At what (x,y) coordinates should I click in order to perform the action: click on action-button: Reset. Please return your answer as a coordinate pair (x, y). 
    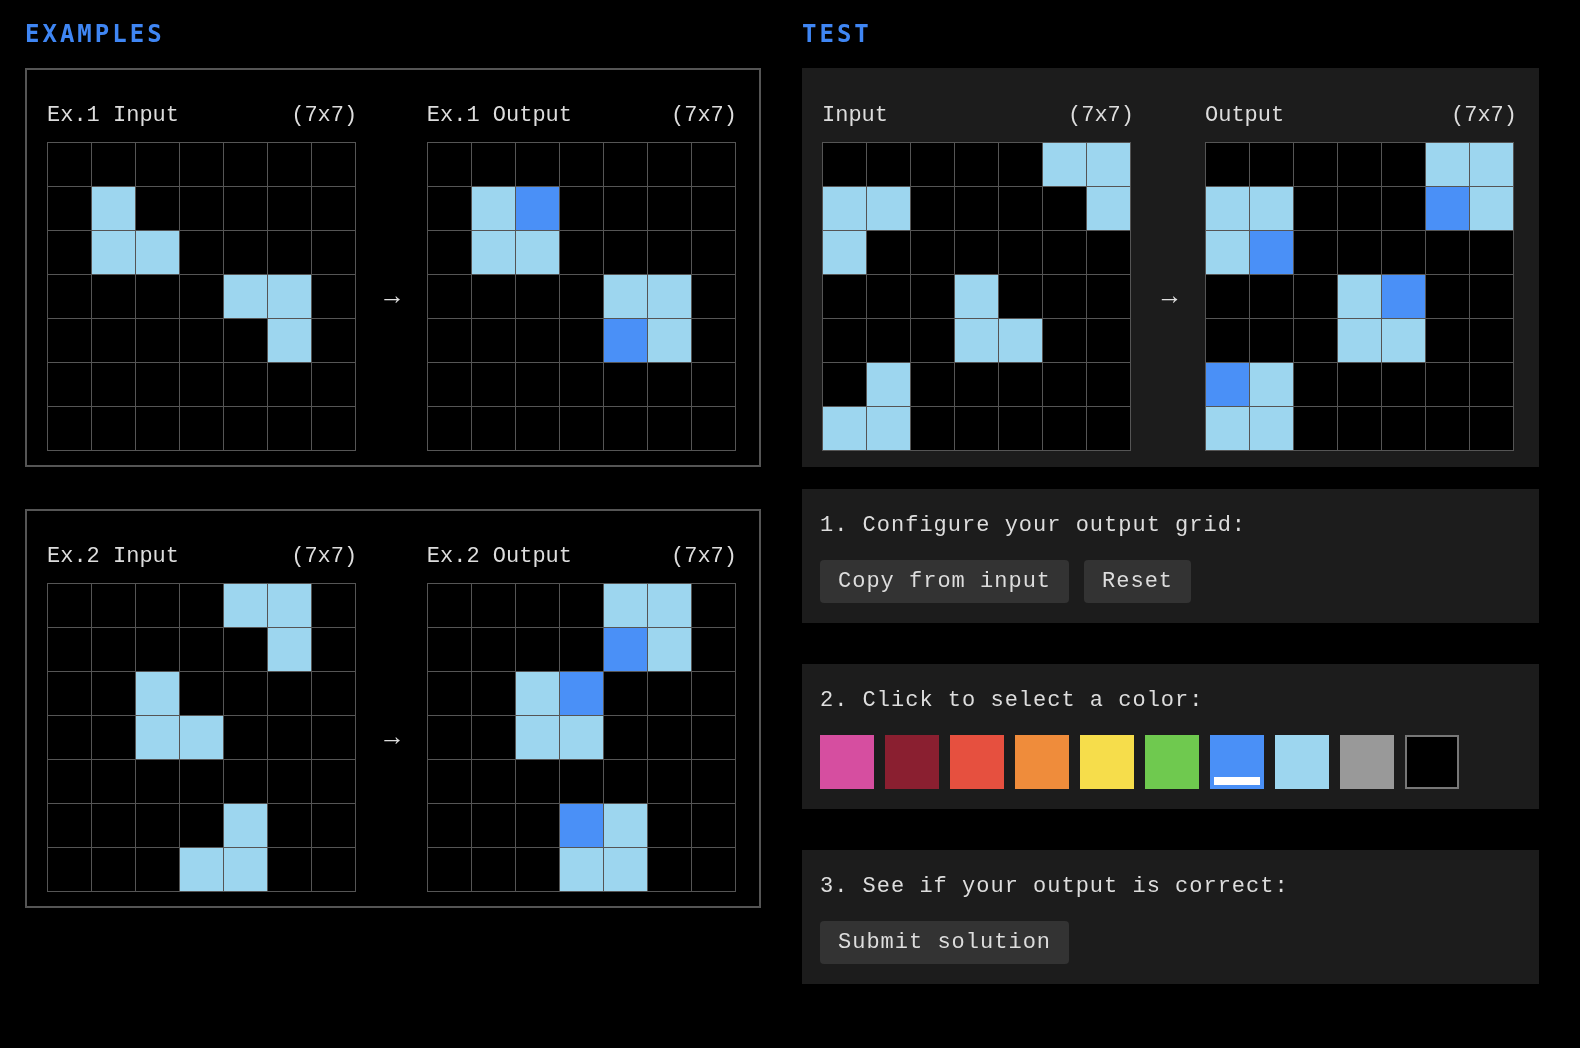
    Looking at the image, I should click on (1138, 581).